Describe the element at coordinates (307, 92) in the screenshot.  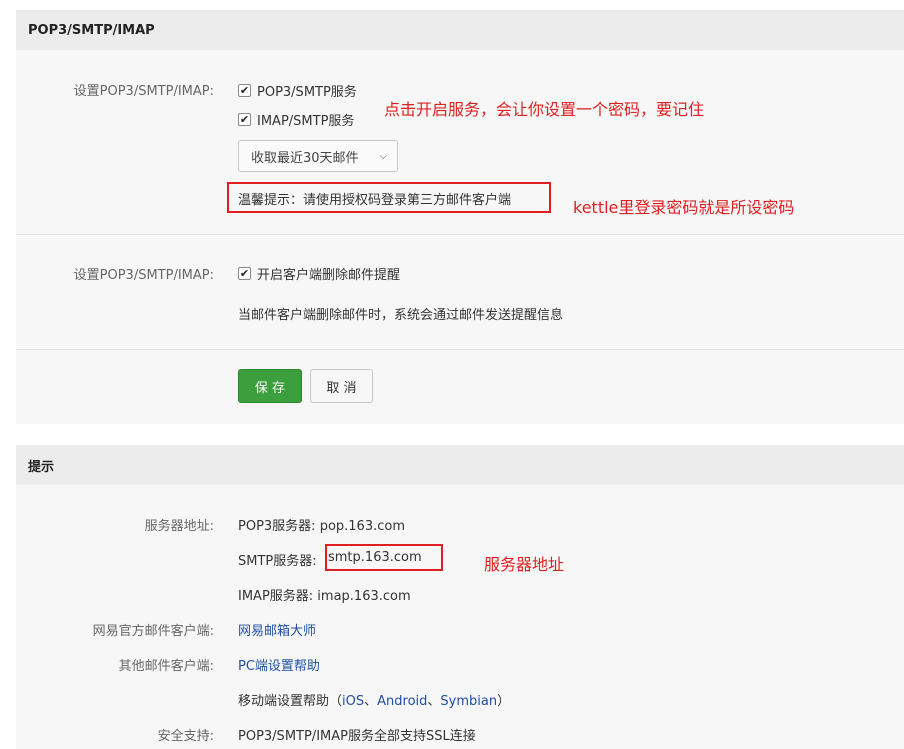
I see `pop3-smtp-label: POP3/SMTP服务` at that location.